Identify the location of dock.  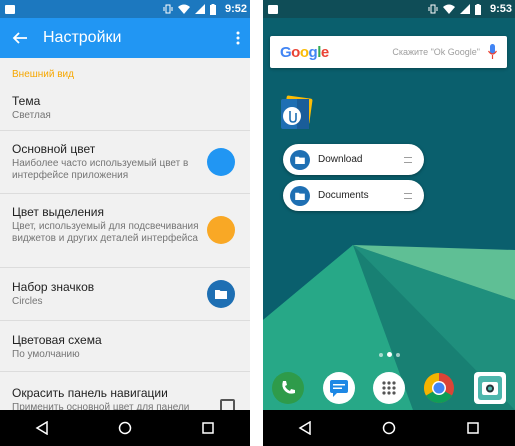
(389, 388).